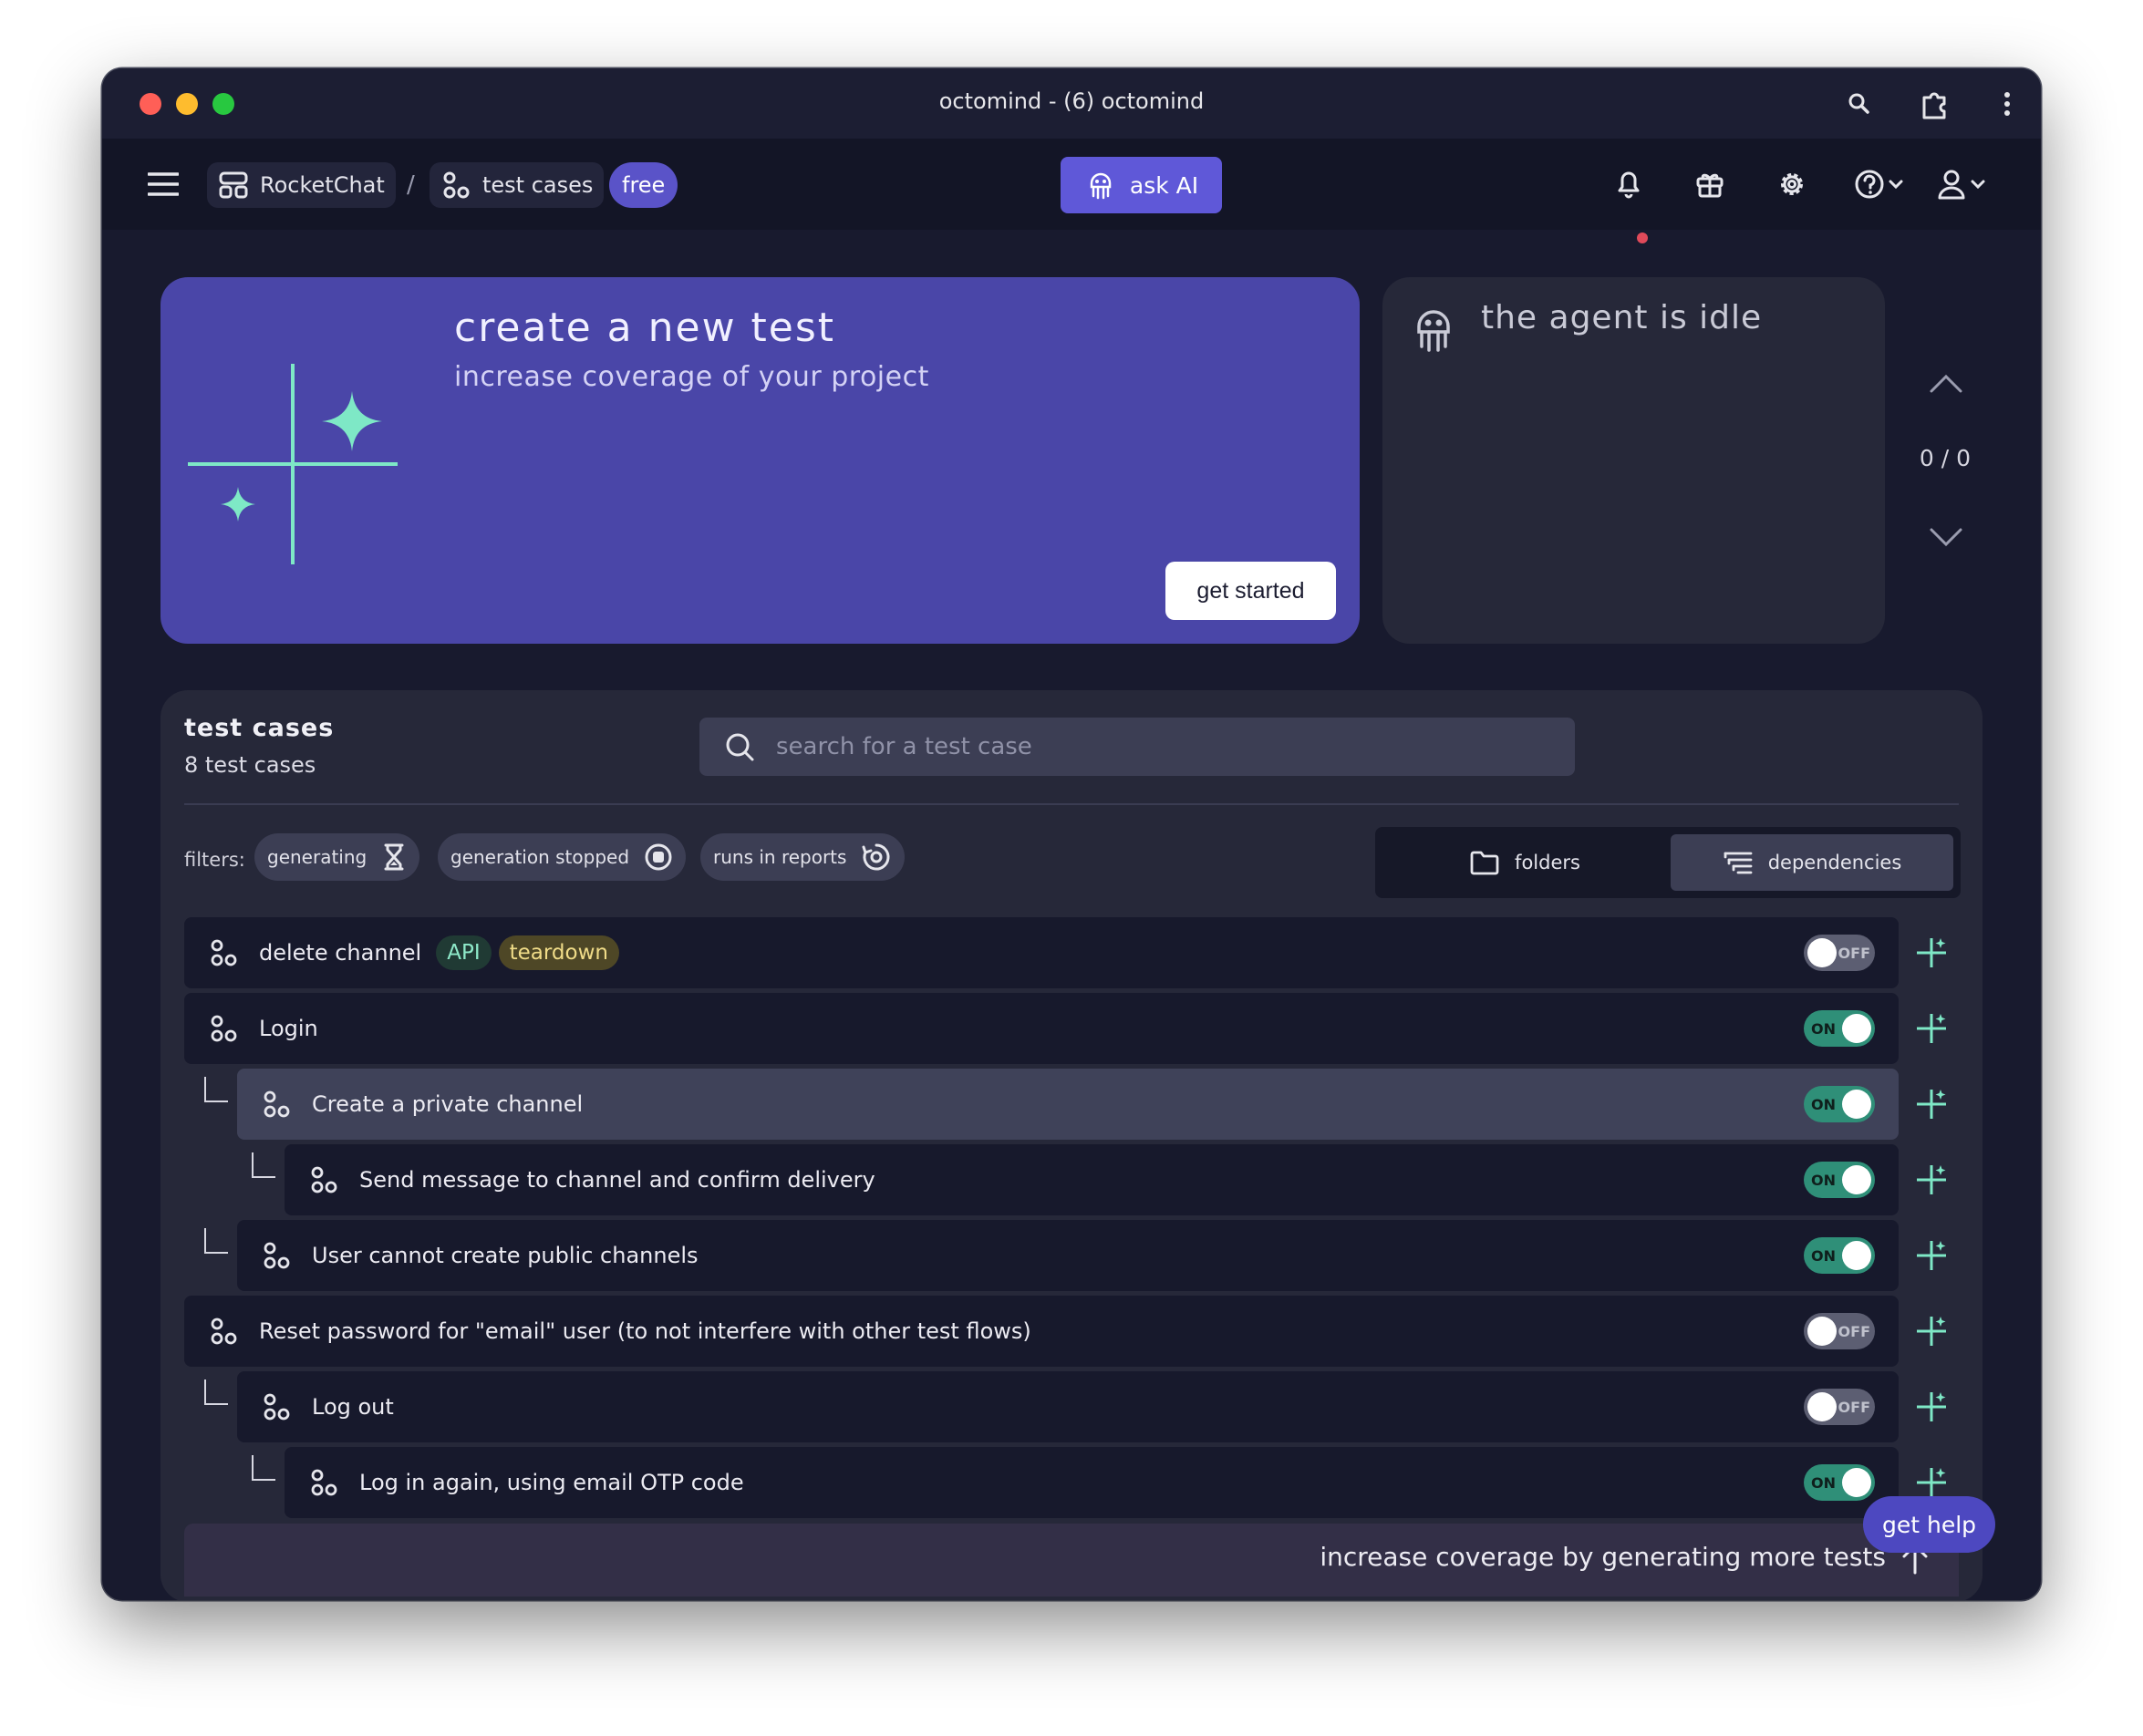 The image size is (2143, 1736). Describe the element at coordinates (1101, 186) in the screenshot. I see `octopus-icon` at that location.